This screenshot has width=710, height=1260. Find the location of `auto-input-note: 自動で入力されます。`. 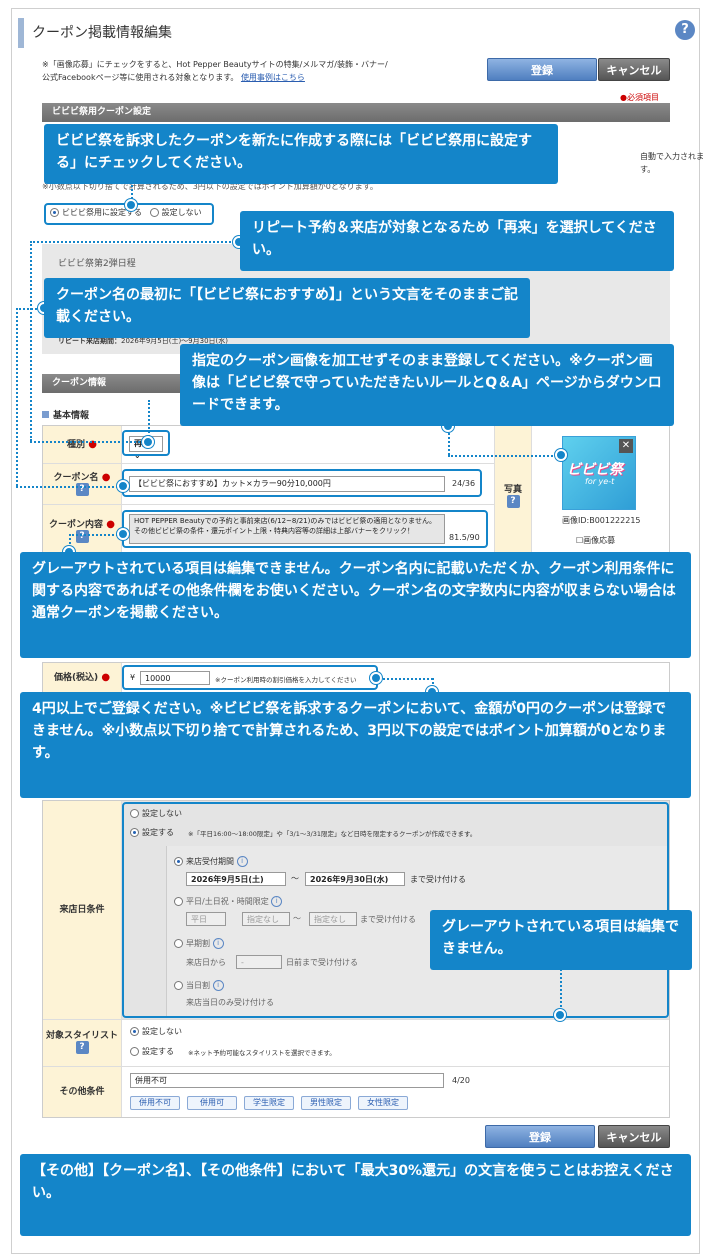

auto-input-note: 自動で入力されます。 is located at coordinates (672, 163).